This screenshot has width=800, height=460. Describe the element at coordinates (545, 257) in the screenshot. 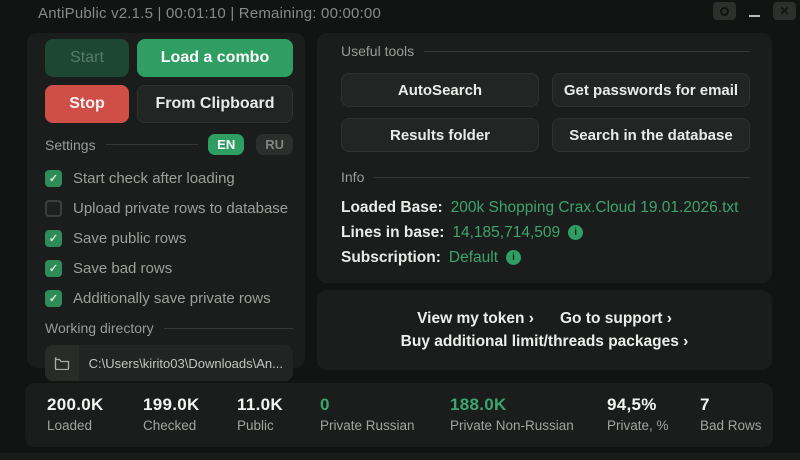

I see `subscription-row: Subscription: Default i` at that location.